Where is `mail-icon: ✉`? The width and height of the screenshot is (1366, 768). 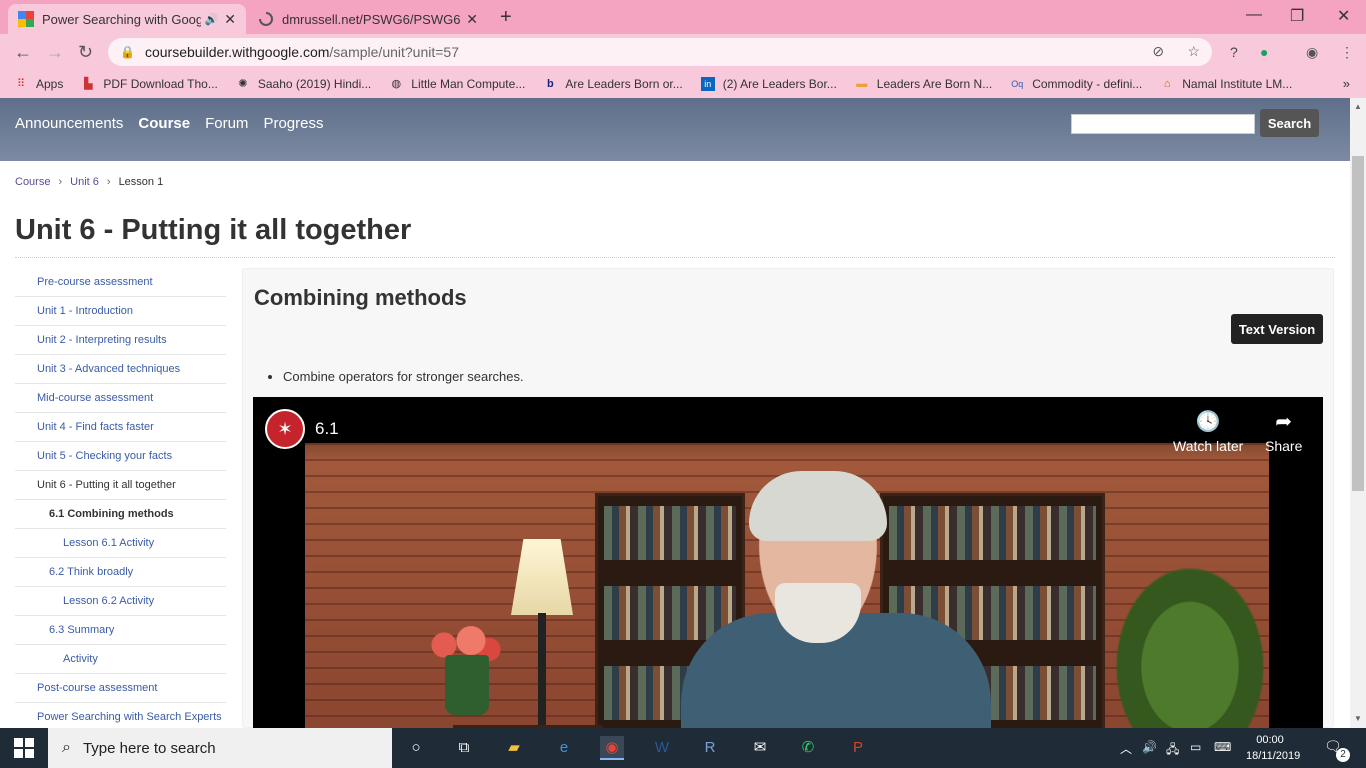 mail-icon: ✉ is located at coordinates (760, 748).